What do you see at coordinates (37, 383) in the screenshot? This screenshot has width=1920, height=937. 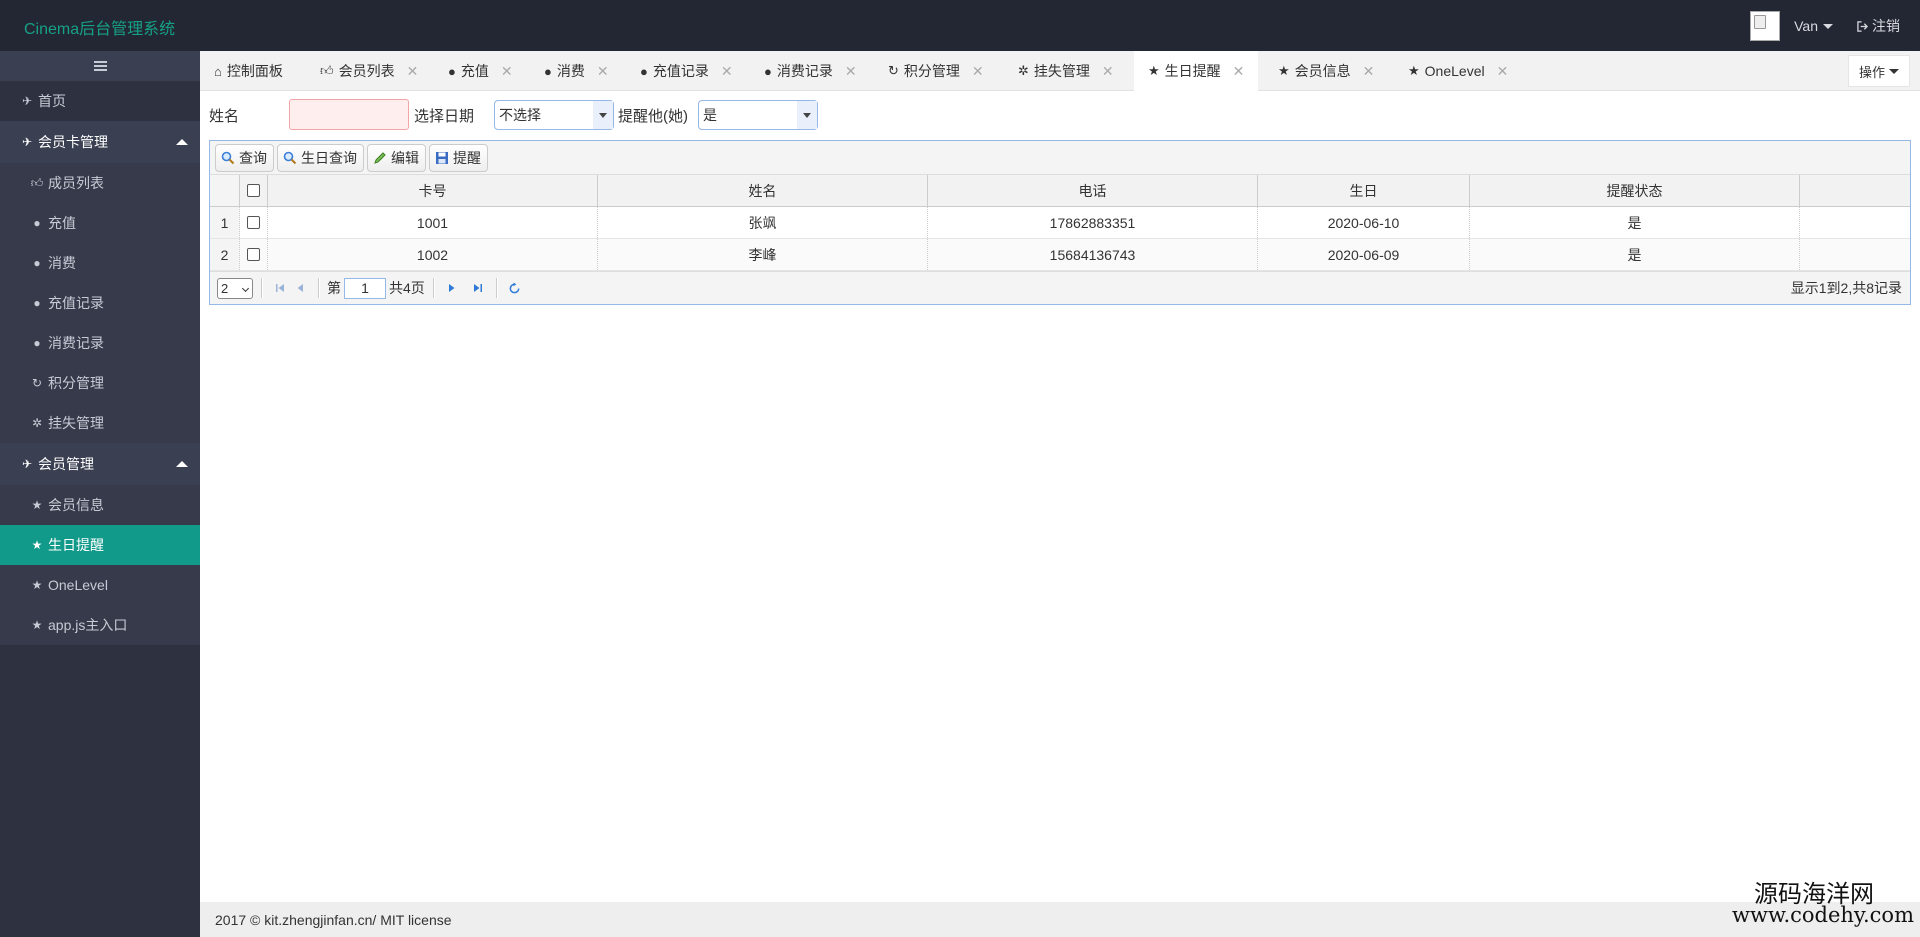 I see `refresh-icon: ↻` at bounding box center [37, 383].